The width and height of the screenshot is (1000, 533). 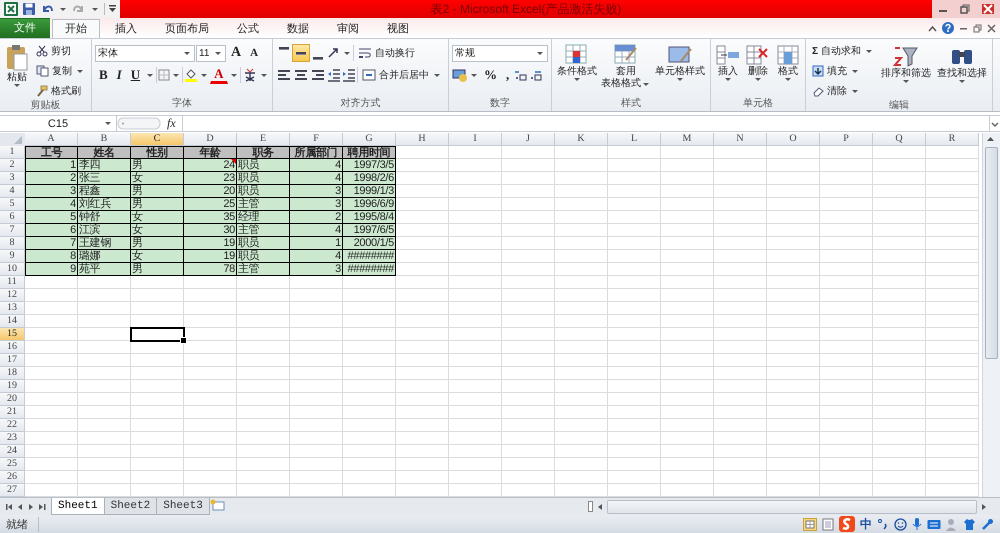 What do you see at coordinates (171, 123) in the screenshot?
I see `insert-function-button: fx` at bounding box center [171, 123].